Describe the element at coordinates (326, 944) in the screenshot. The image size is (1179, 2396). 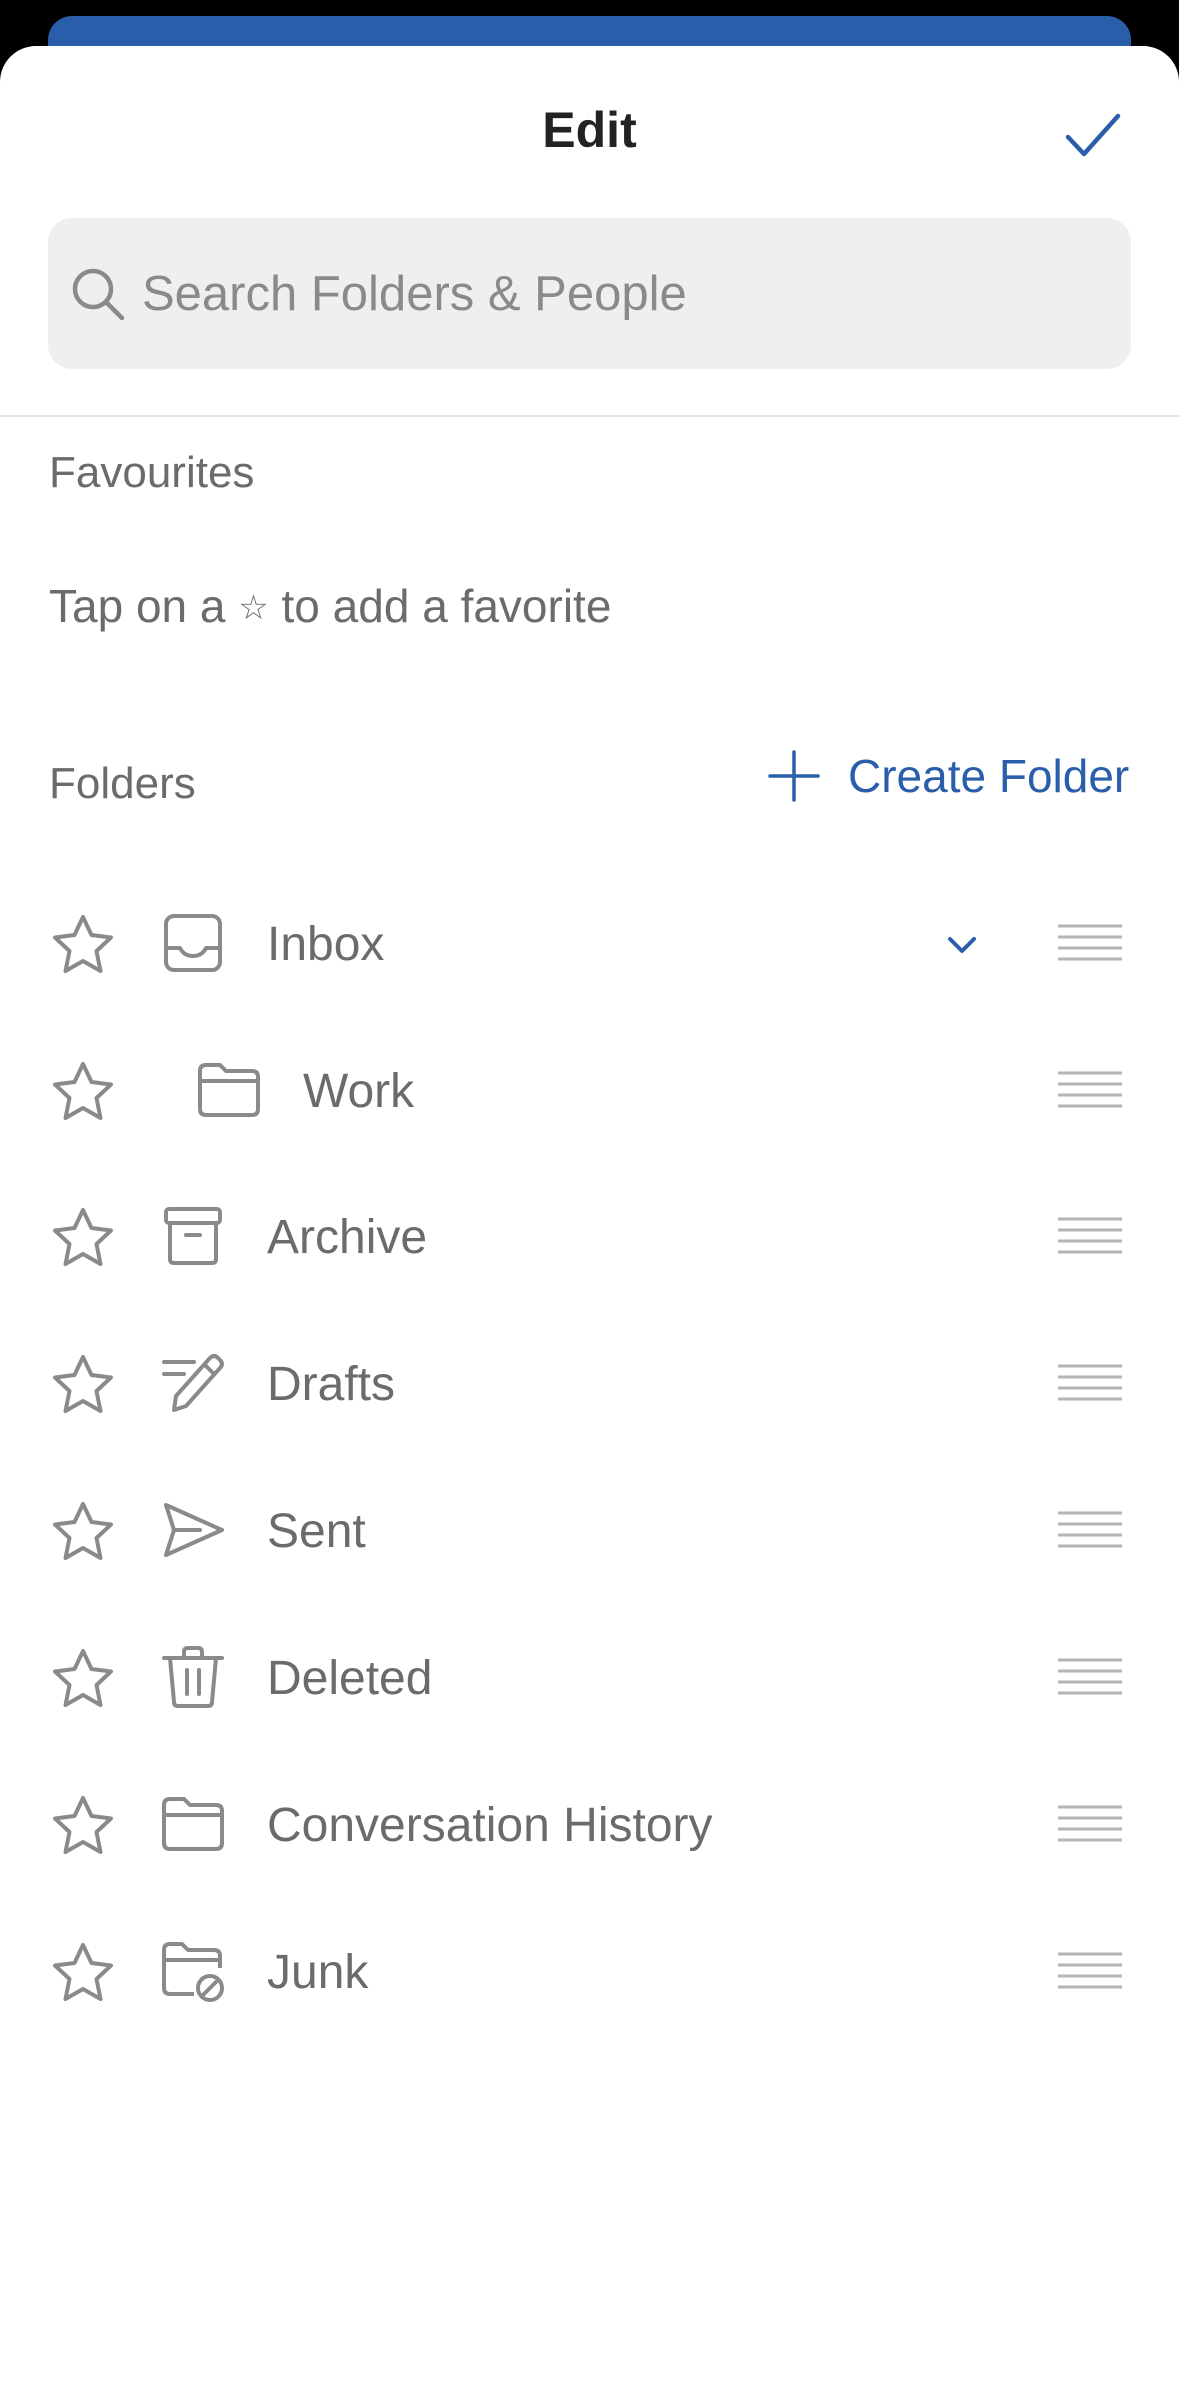
I see `folder-label: Inbox` at that location.